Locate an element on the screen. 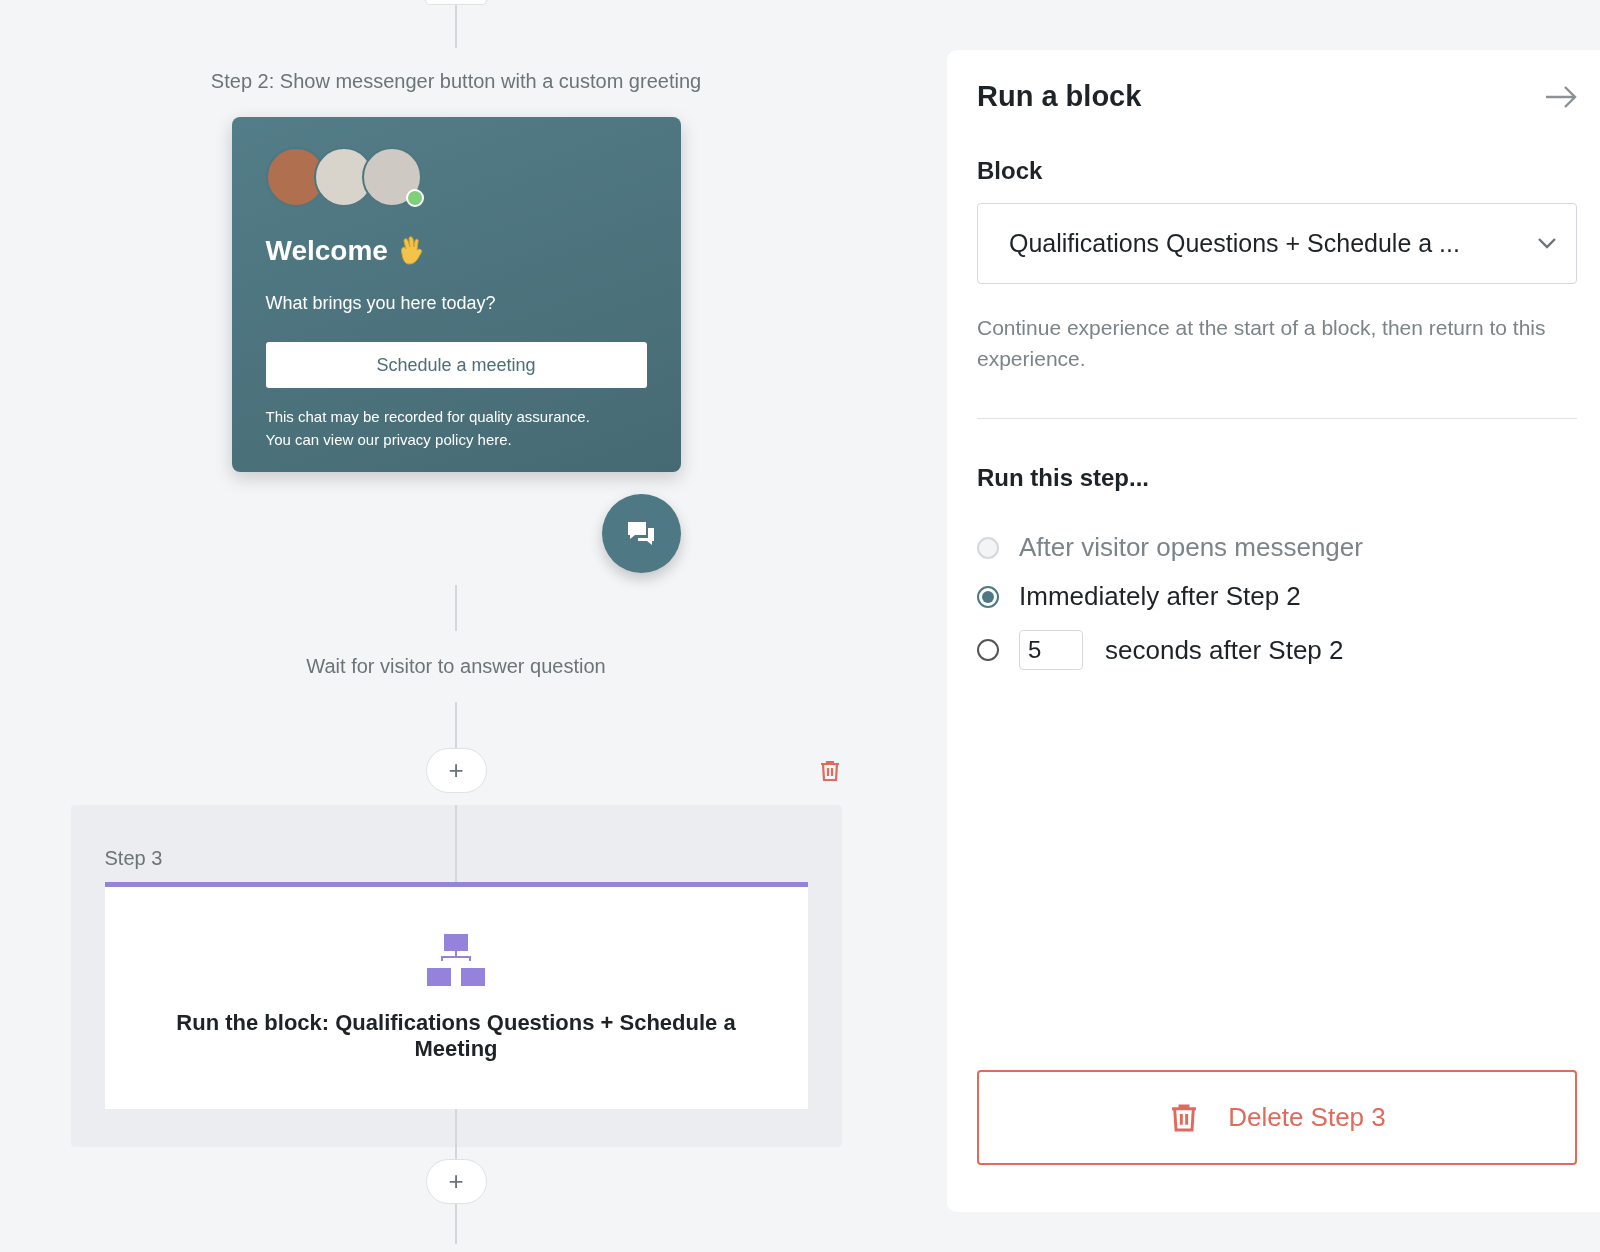  disclaimer-text: You can view our privacy policy here. is located at coordinates (389, 439).